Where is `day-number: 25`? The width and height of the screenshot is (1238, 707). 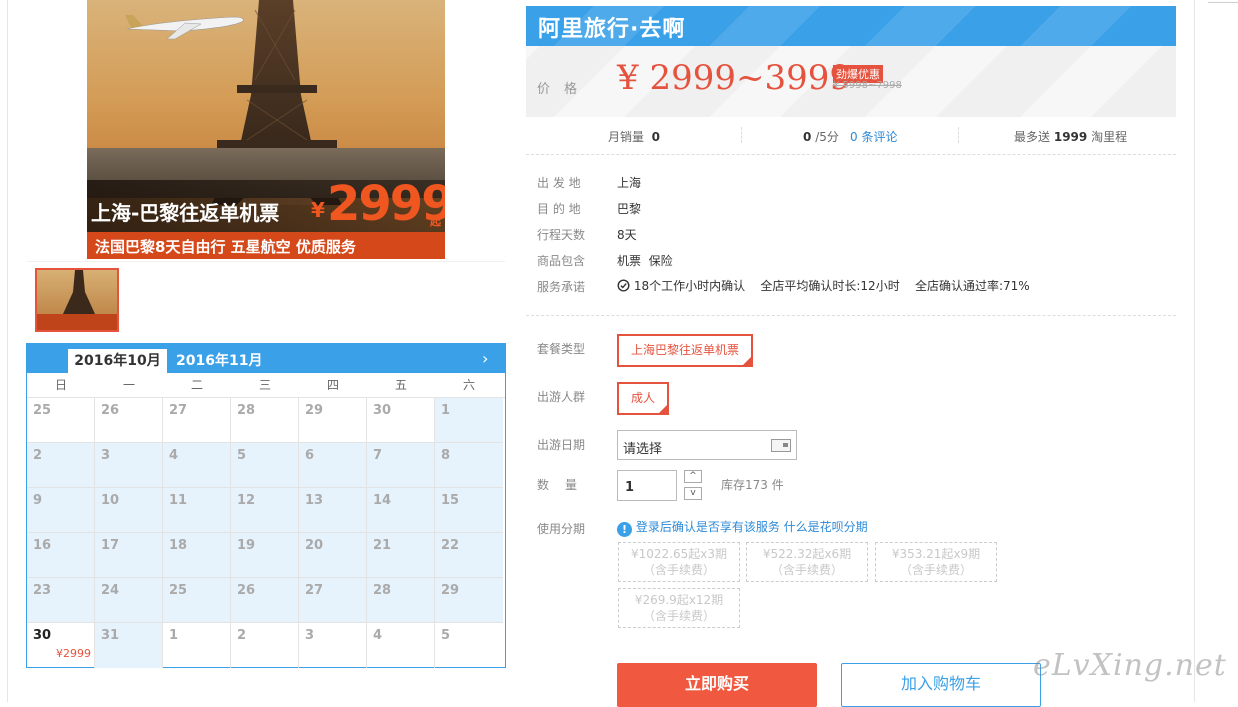 day-number: 25 is located at coordinates (42, 410).